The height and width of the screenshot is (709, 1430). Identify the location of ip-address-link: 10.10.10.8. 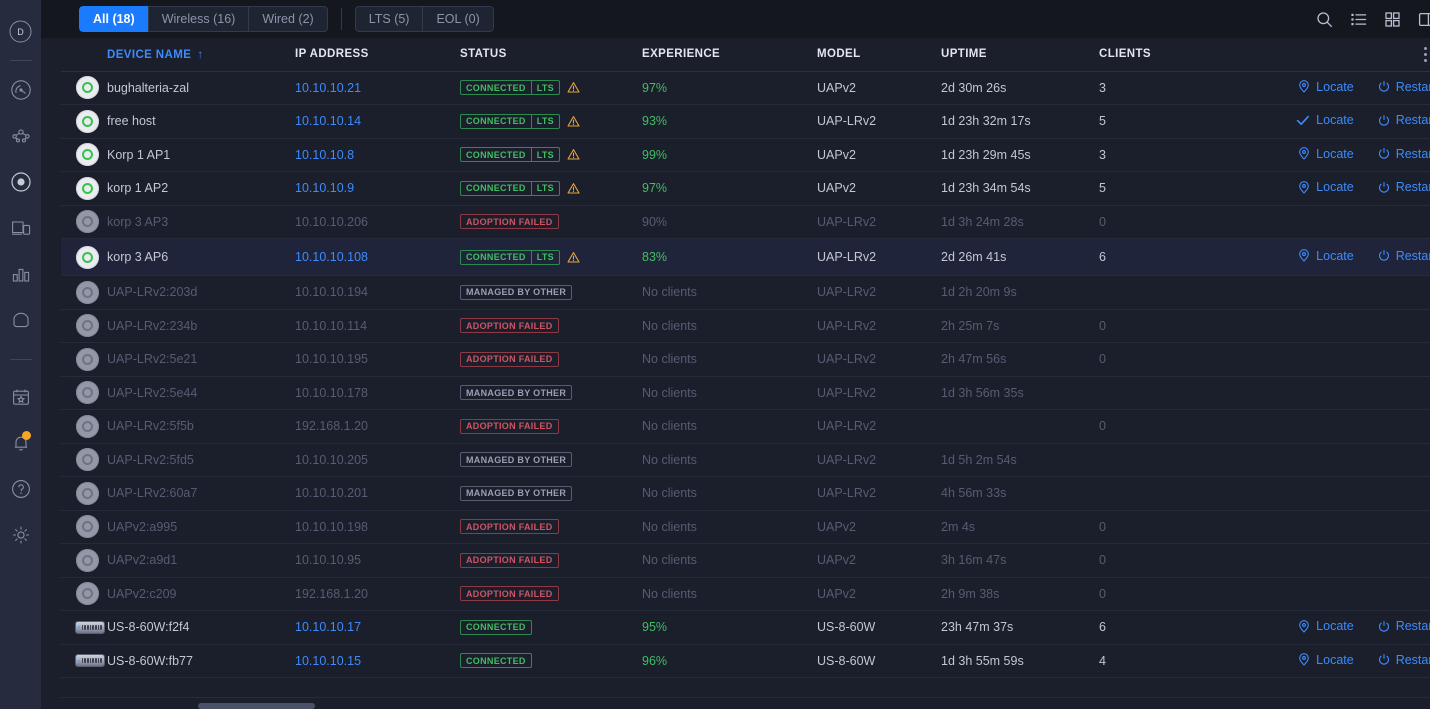
(324, 155).